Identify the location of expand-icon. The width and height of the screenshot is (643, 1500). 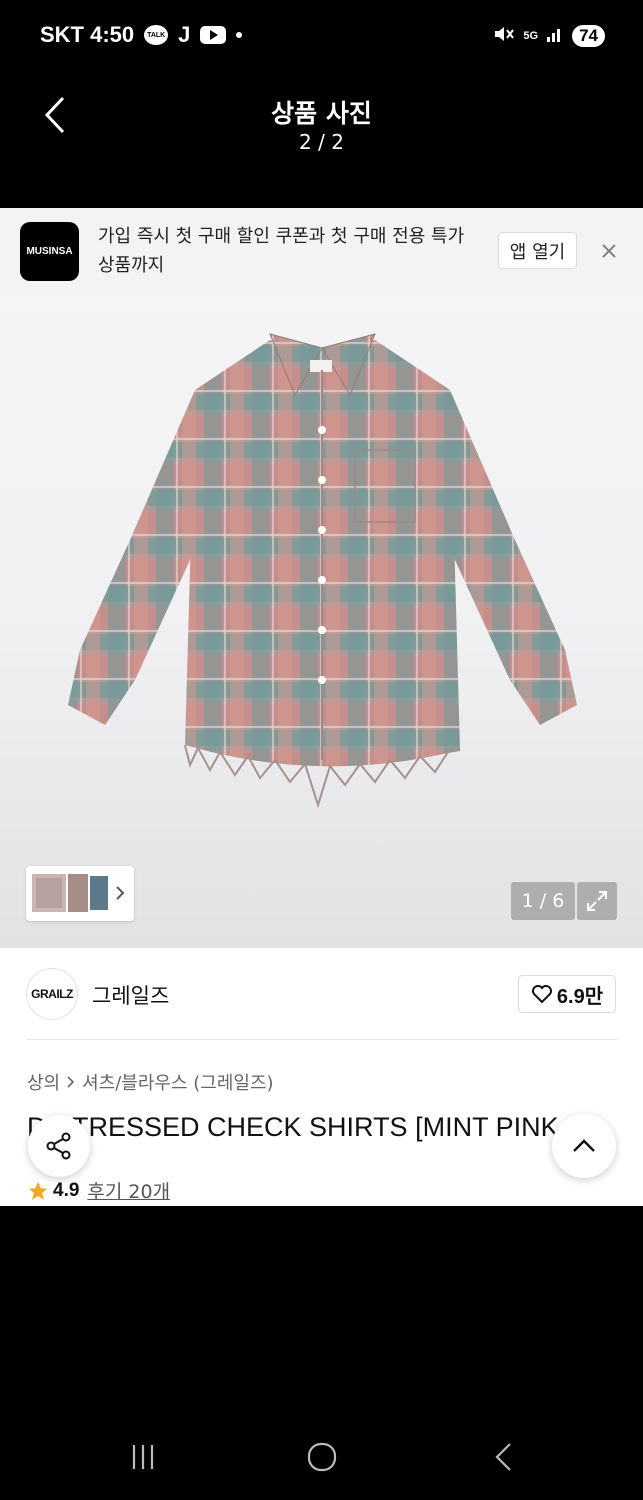
(597, 901).